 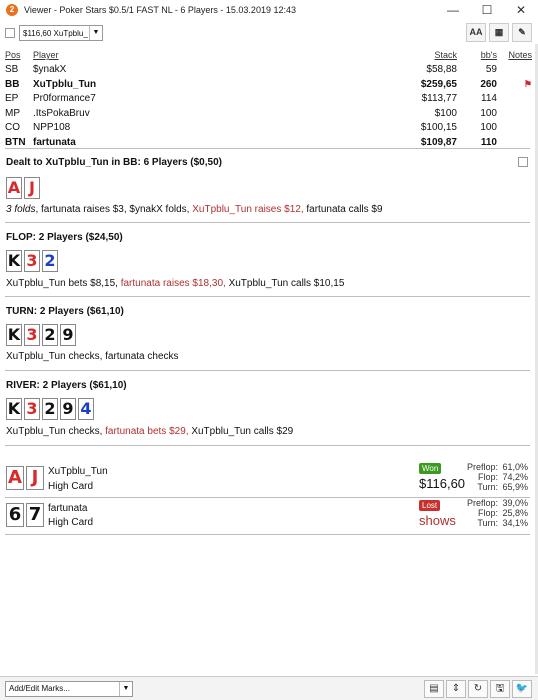 I want to click on player-row: EP Pr0formance7 $113,77 114, so click(x=268, y=99).